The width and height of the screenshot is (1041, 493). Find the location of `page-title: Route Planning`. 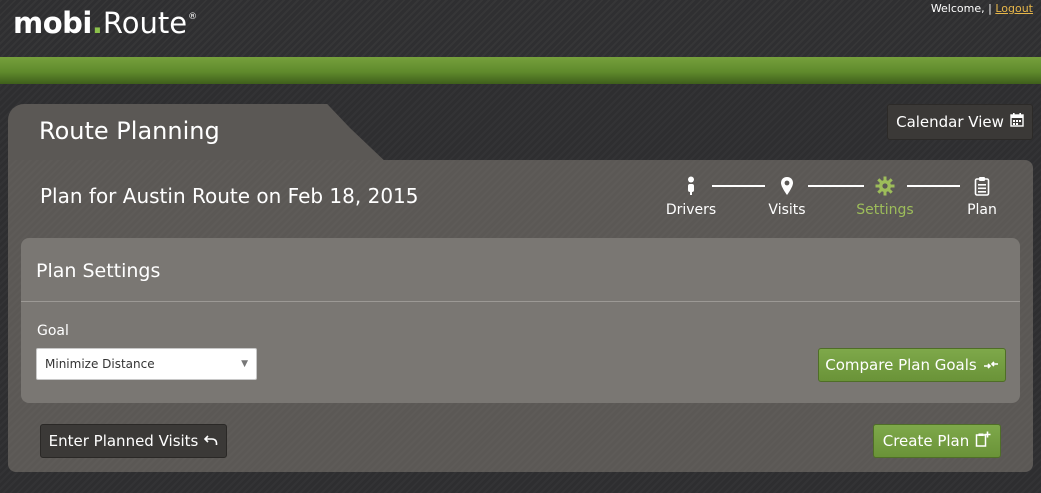

page-title: Route Planning is located at coordinates (129, 131).